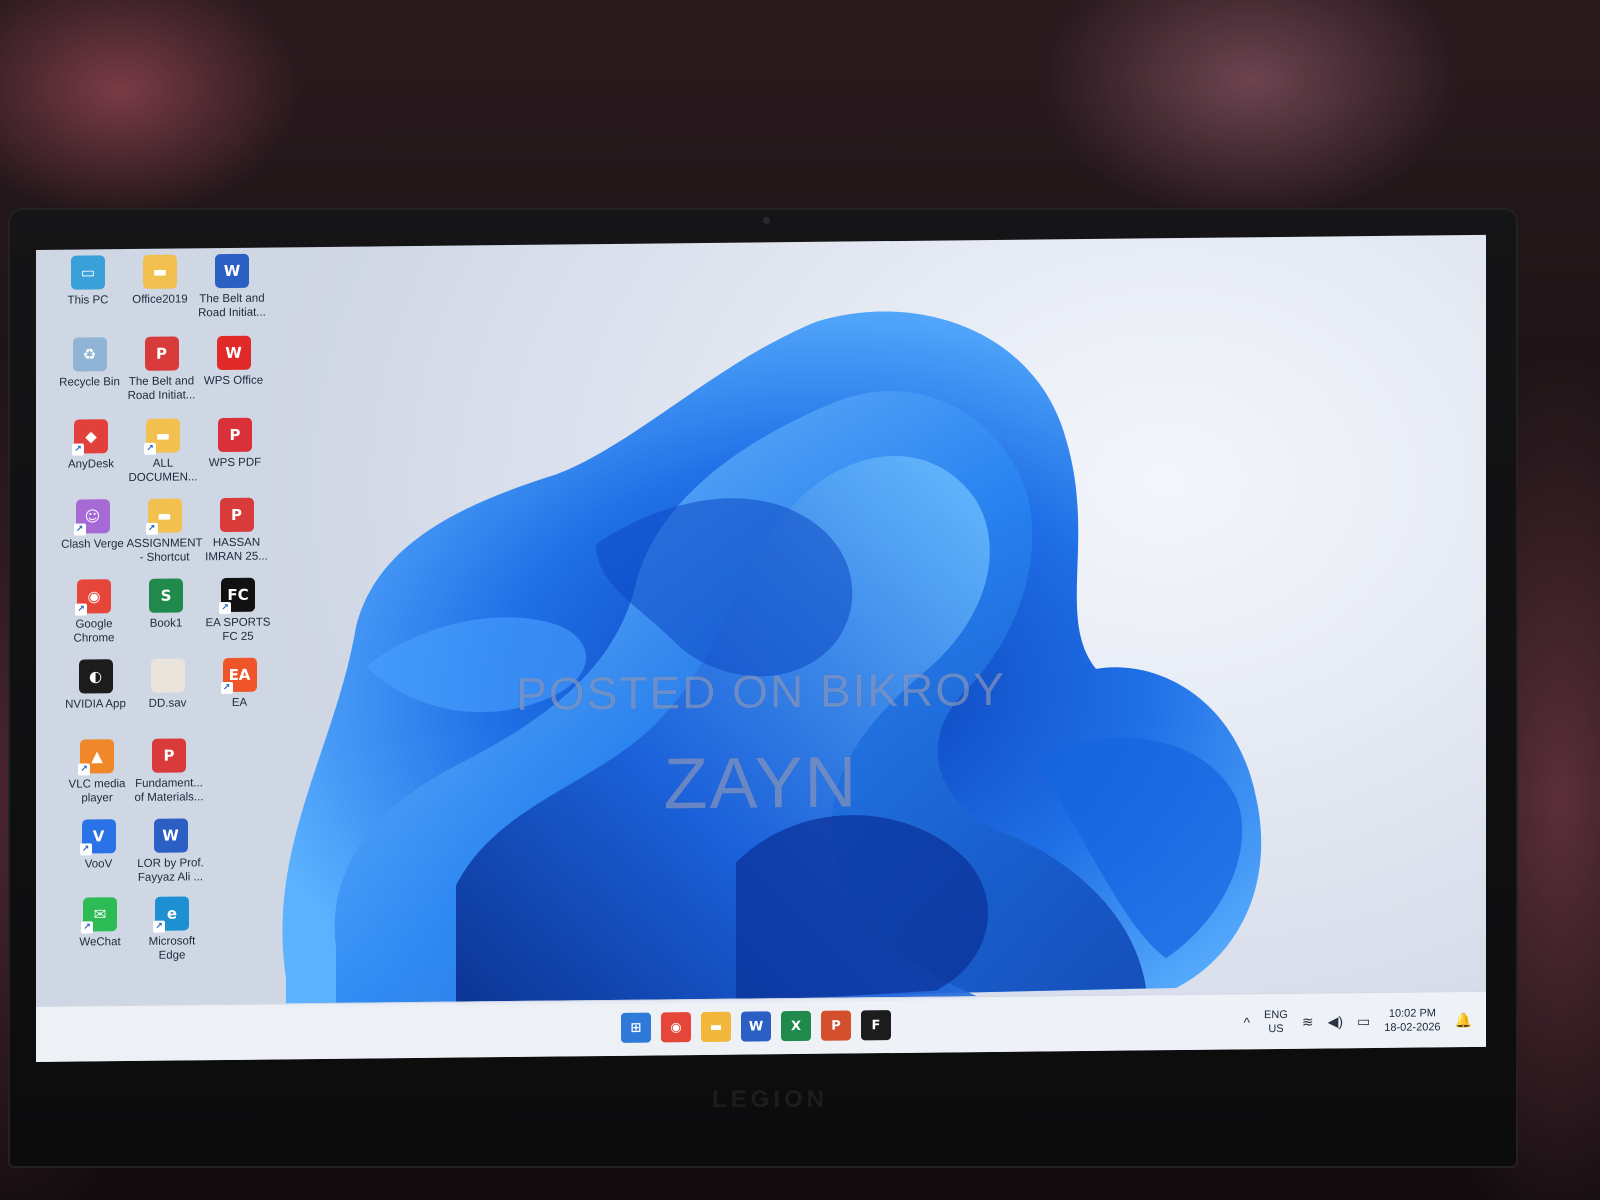 Image resolution: width=1600 pixels, height=1200 pixels. I want to click on figma-taskbar-button: F, so click(876, 1025).